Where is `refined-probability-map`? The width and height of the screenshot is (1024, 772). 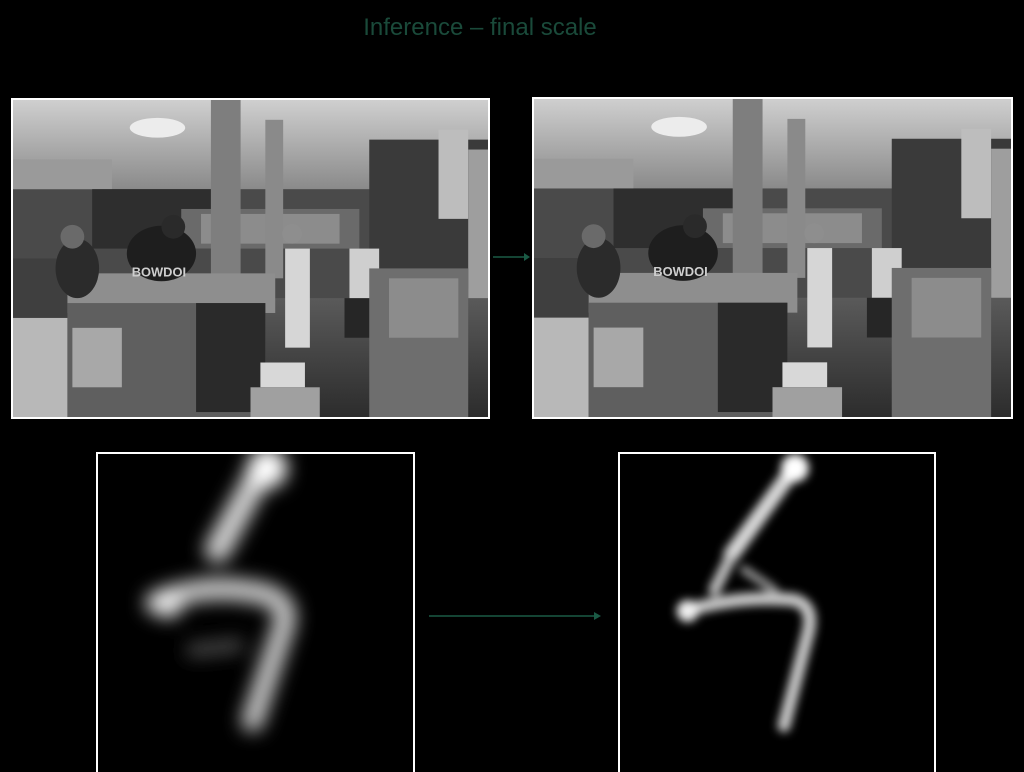
refined-probability-map is located at coordinates (777, 612).